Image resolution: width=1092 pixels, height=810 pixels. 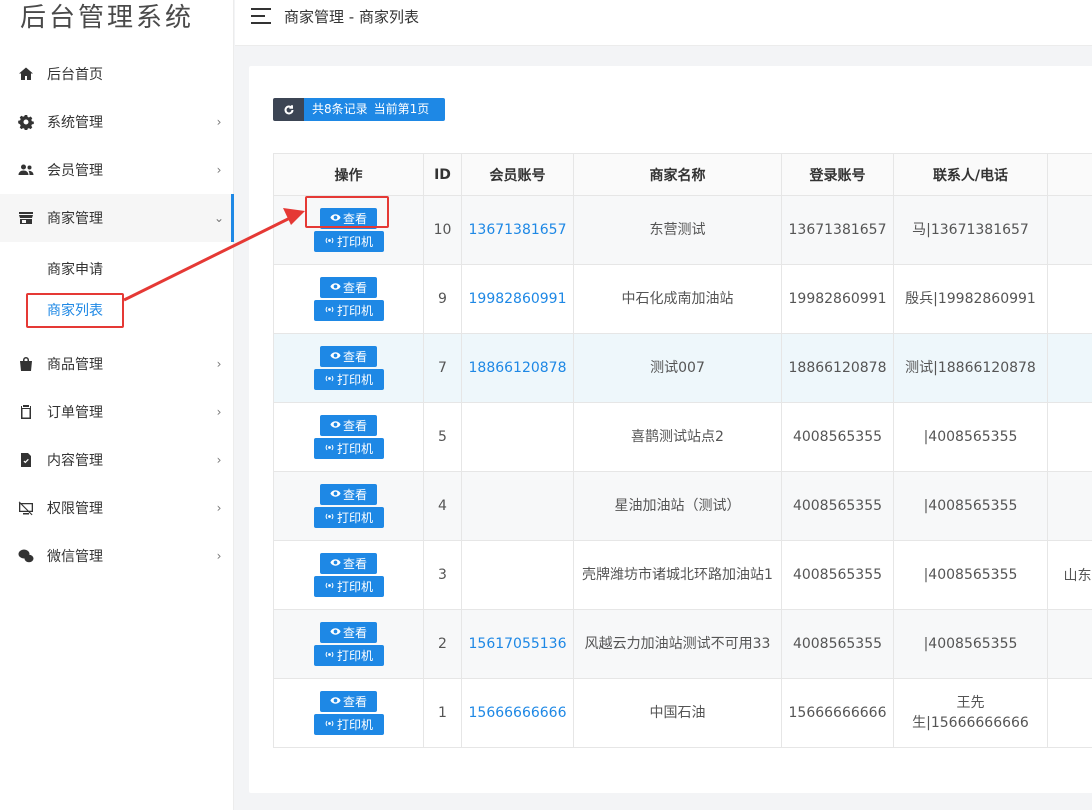 I want to click on member-account-link: 15617055136, so click(x=517, y=644).